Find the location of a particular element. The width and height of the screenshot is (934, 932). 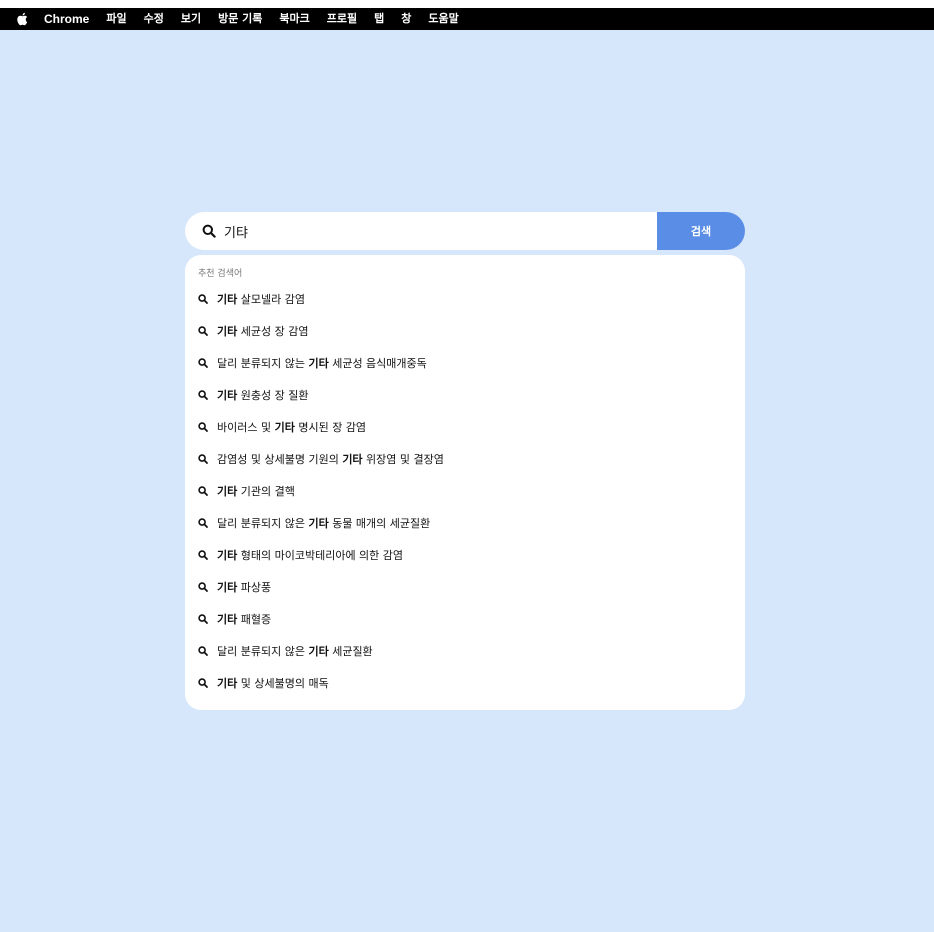

suggestion-item: 기타 파상풍 is located at coordinates (465, 587).